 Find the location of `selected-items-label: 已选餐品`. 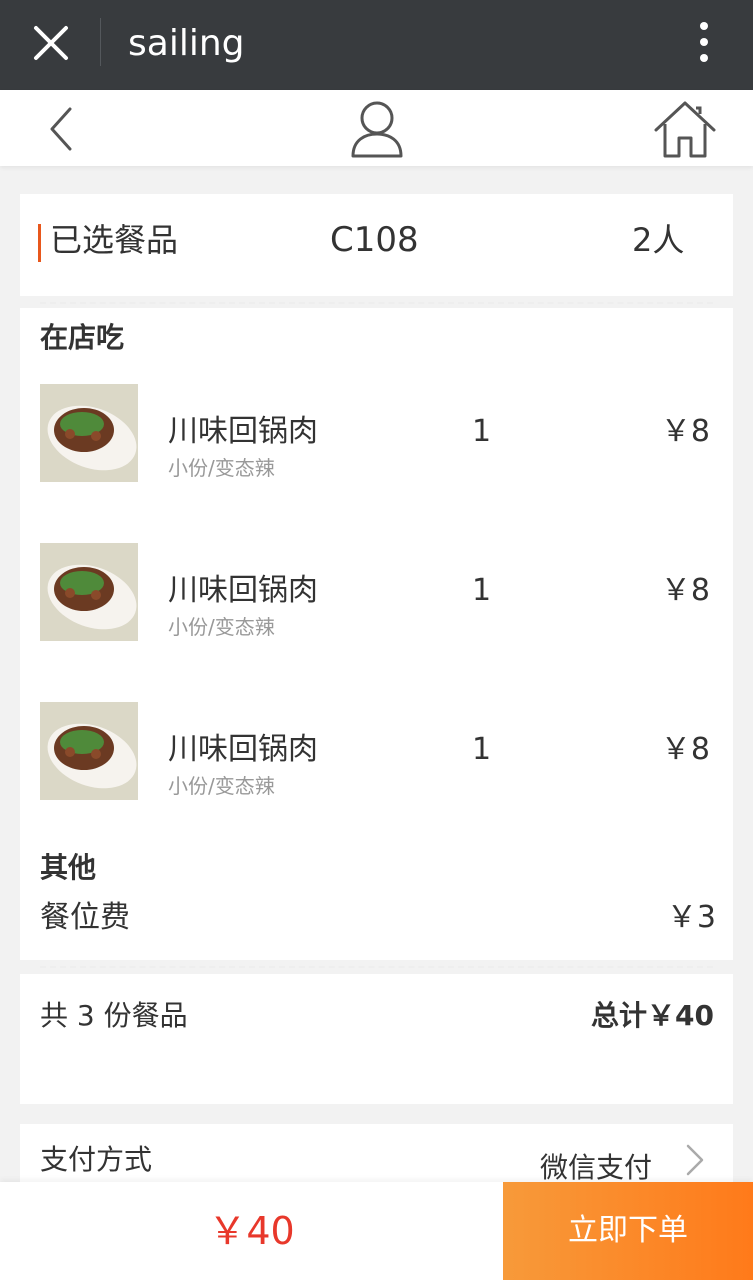

selected-items-label: 已选餐品 is located at coordinates (114, 240).